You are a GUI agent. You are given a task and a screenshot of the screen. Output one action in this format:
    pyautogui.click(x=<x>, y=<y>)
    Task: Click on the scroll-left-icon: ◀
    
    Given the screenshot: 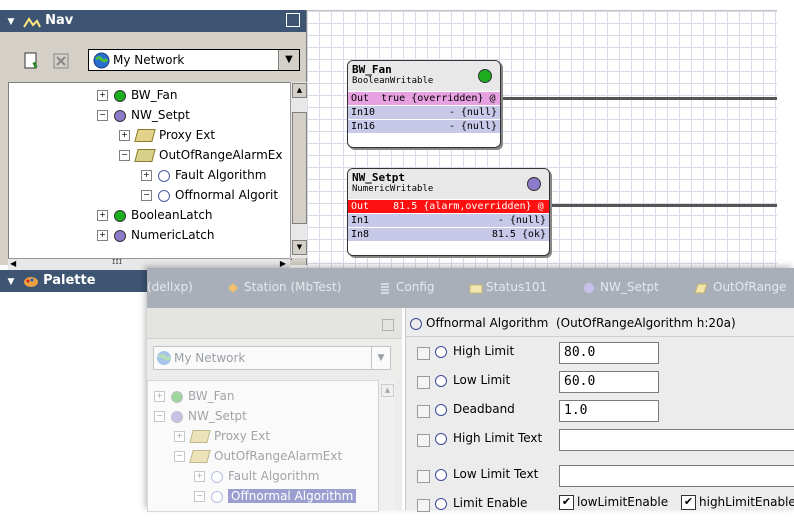 What is the action you would take?
    pyautogui.click(x=13, y=263)
    